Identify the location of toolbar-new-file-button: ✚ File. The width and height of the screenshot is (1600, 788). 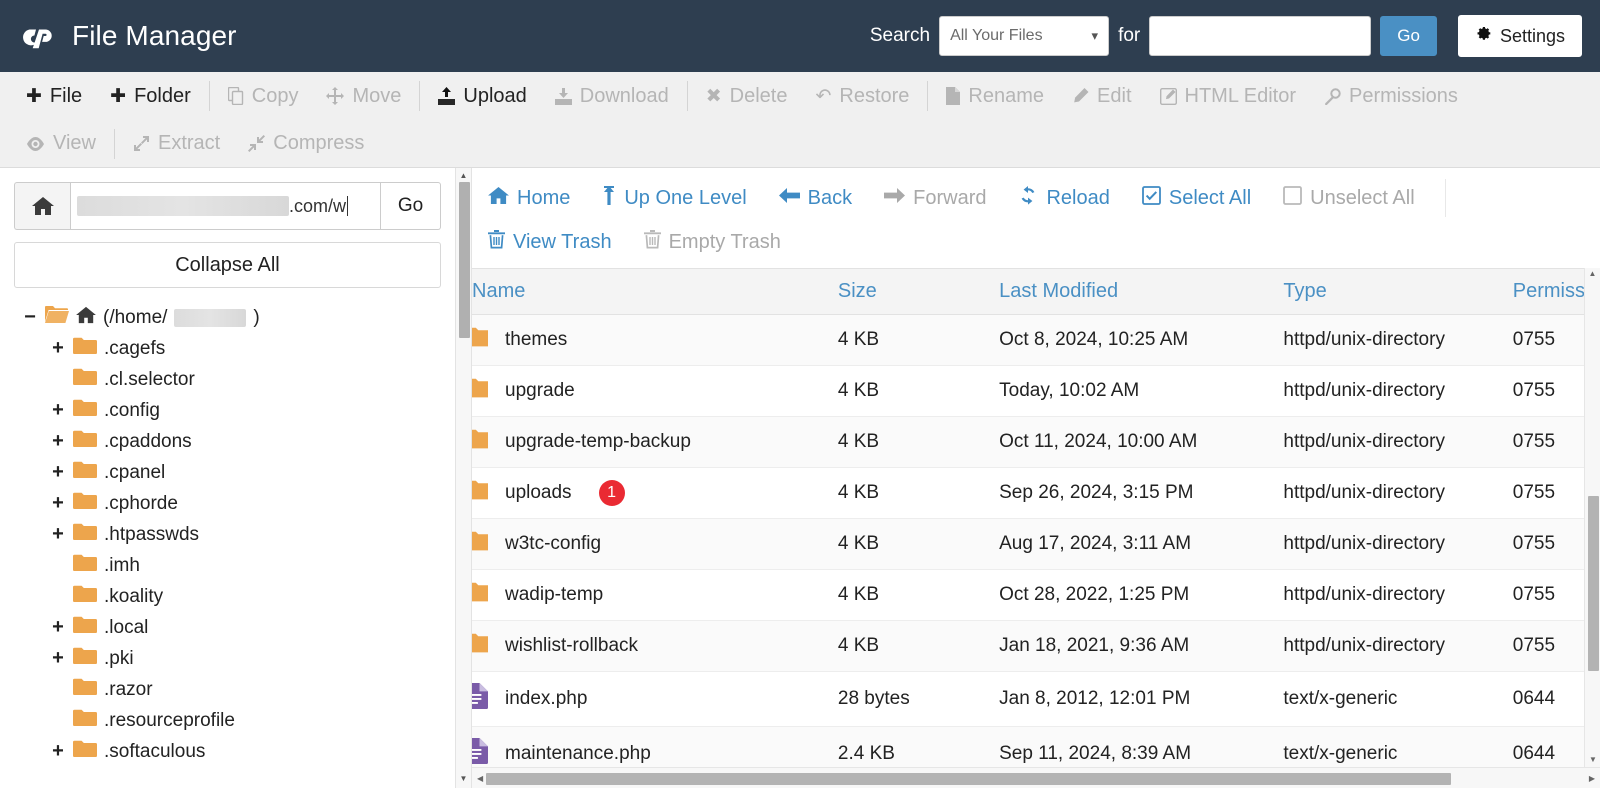
(54, 96).